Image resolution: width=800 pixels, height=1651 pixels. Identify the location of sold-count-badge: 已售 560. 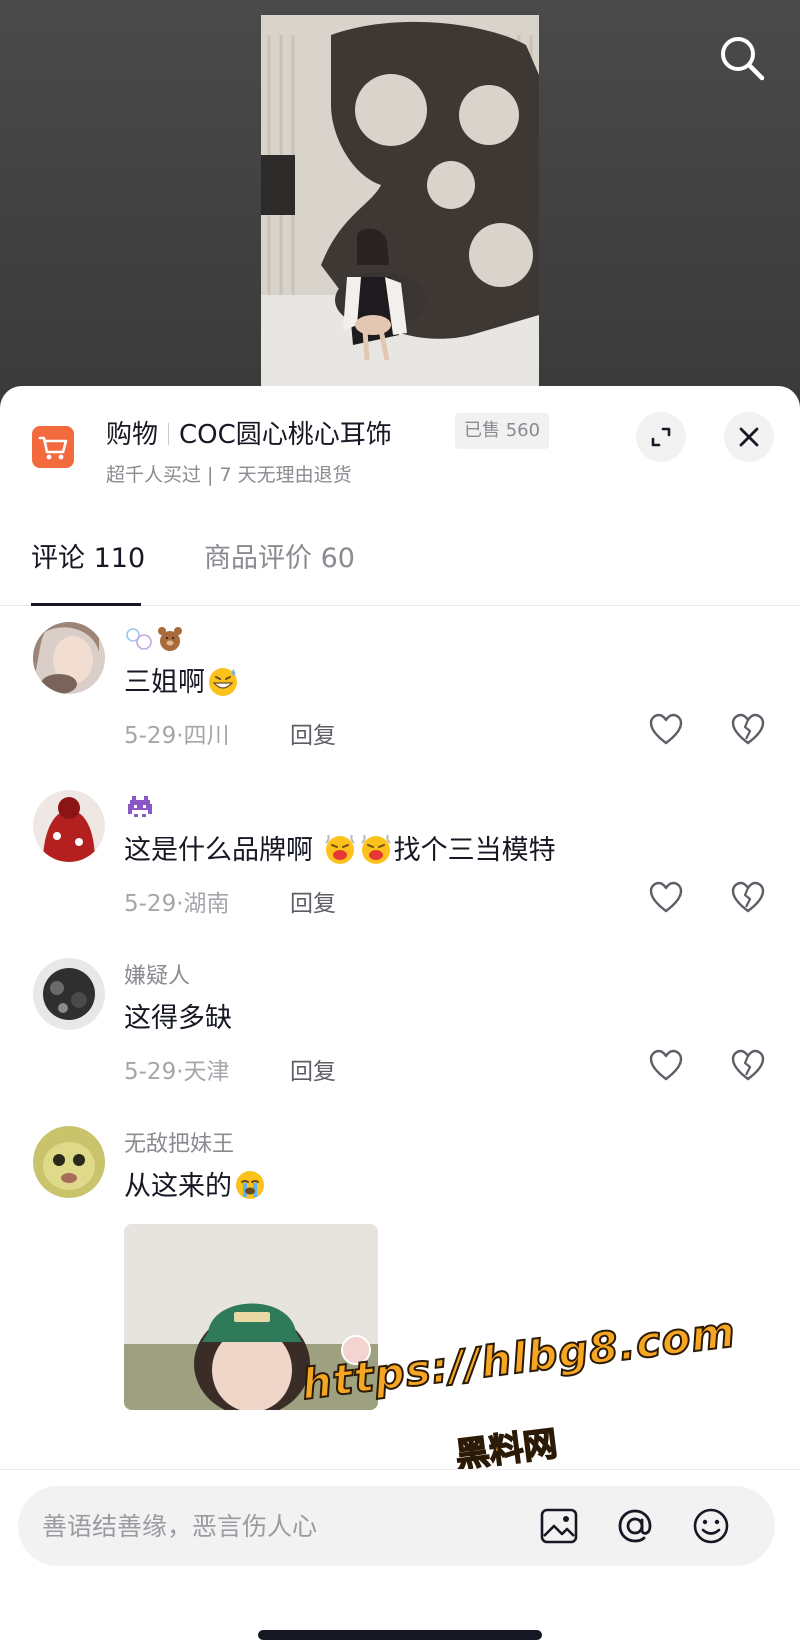
(502, 431).